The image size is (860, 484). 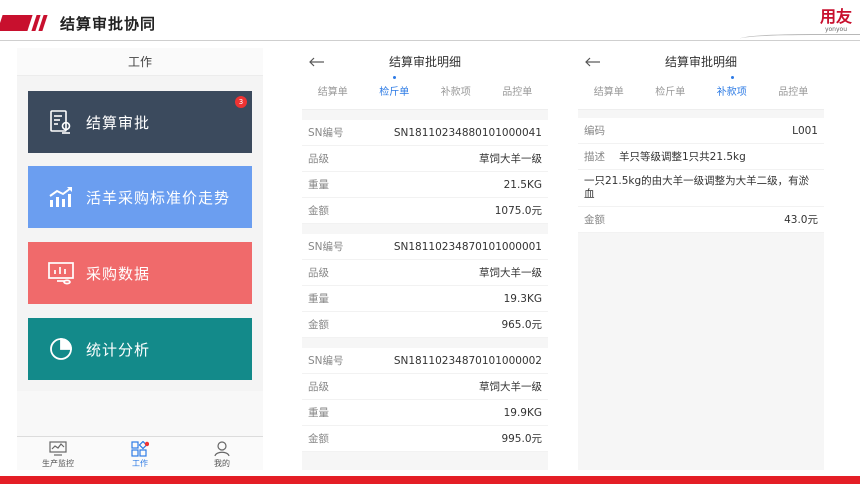 I want to click on trend-chart-icon, so click(x=61, y=197).